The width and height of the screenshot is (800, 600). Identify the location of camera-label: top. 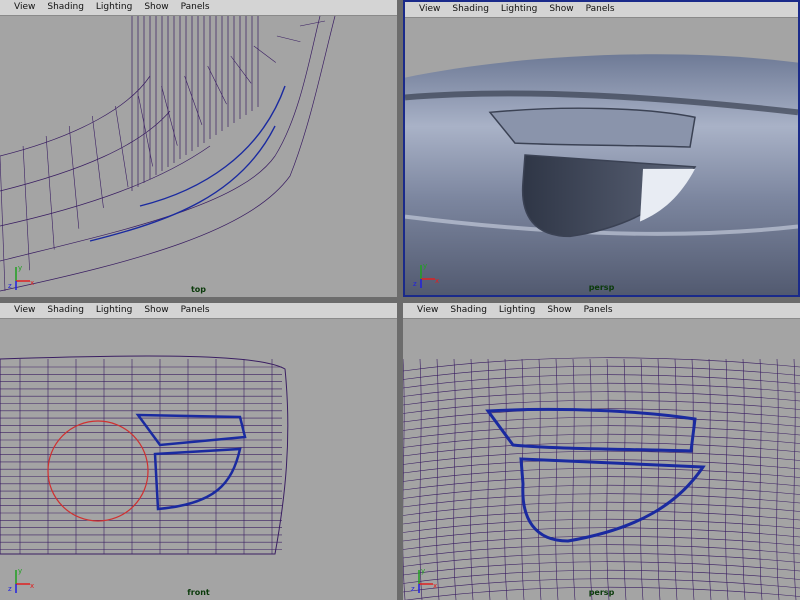
(198, 289).